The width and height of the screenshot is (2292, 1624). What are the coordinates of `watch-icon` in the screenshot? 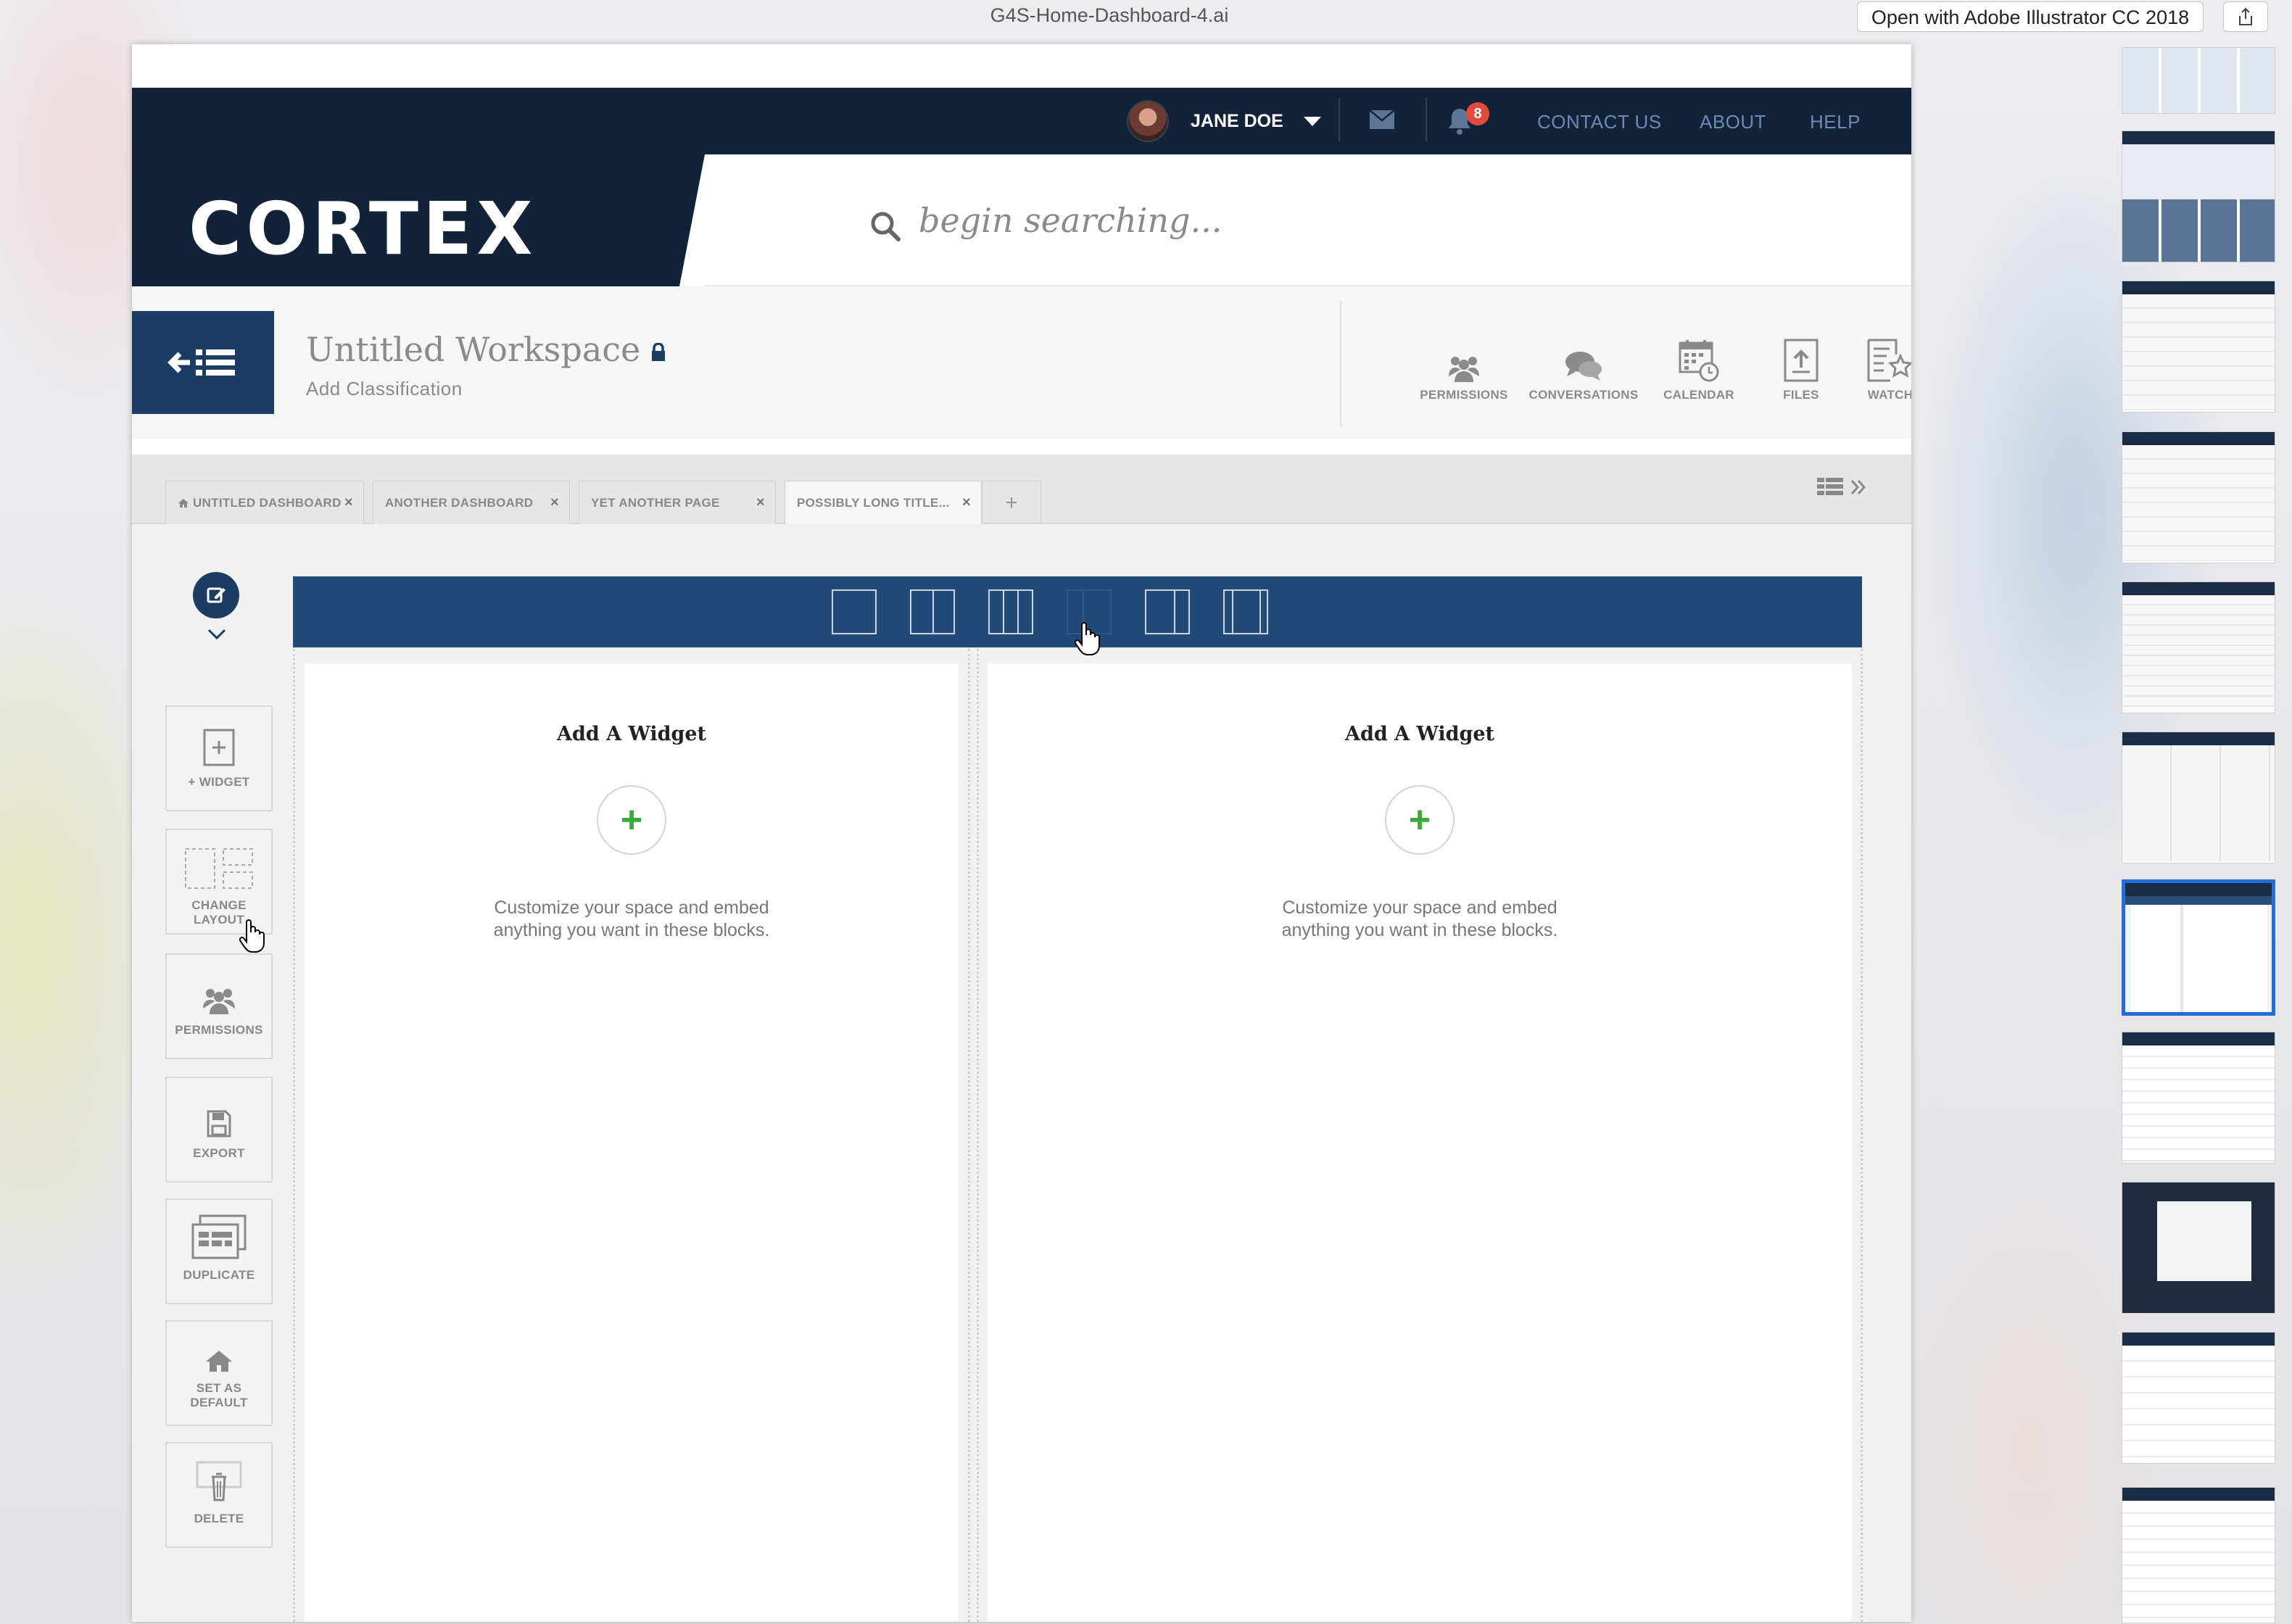 It's located at (1889, 361).